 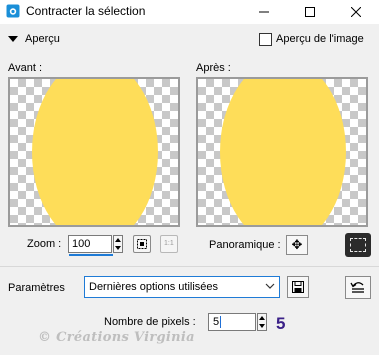 What do you see at coordinates (13, 39) in the screenshot?
I see `collapse-triangle-icon` at bounding box center [13, 39].